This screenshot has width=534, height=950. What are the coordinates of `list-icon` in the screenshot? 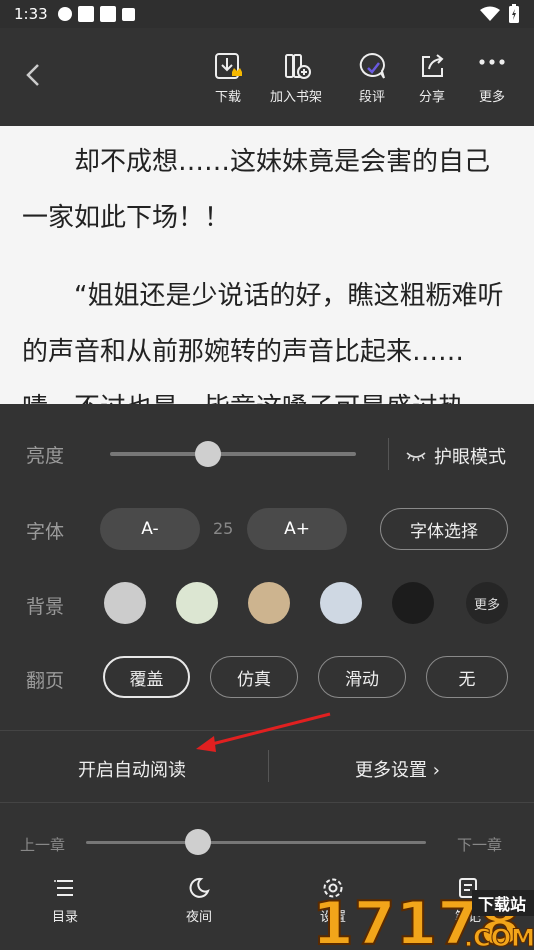 It's located at (63, 888).